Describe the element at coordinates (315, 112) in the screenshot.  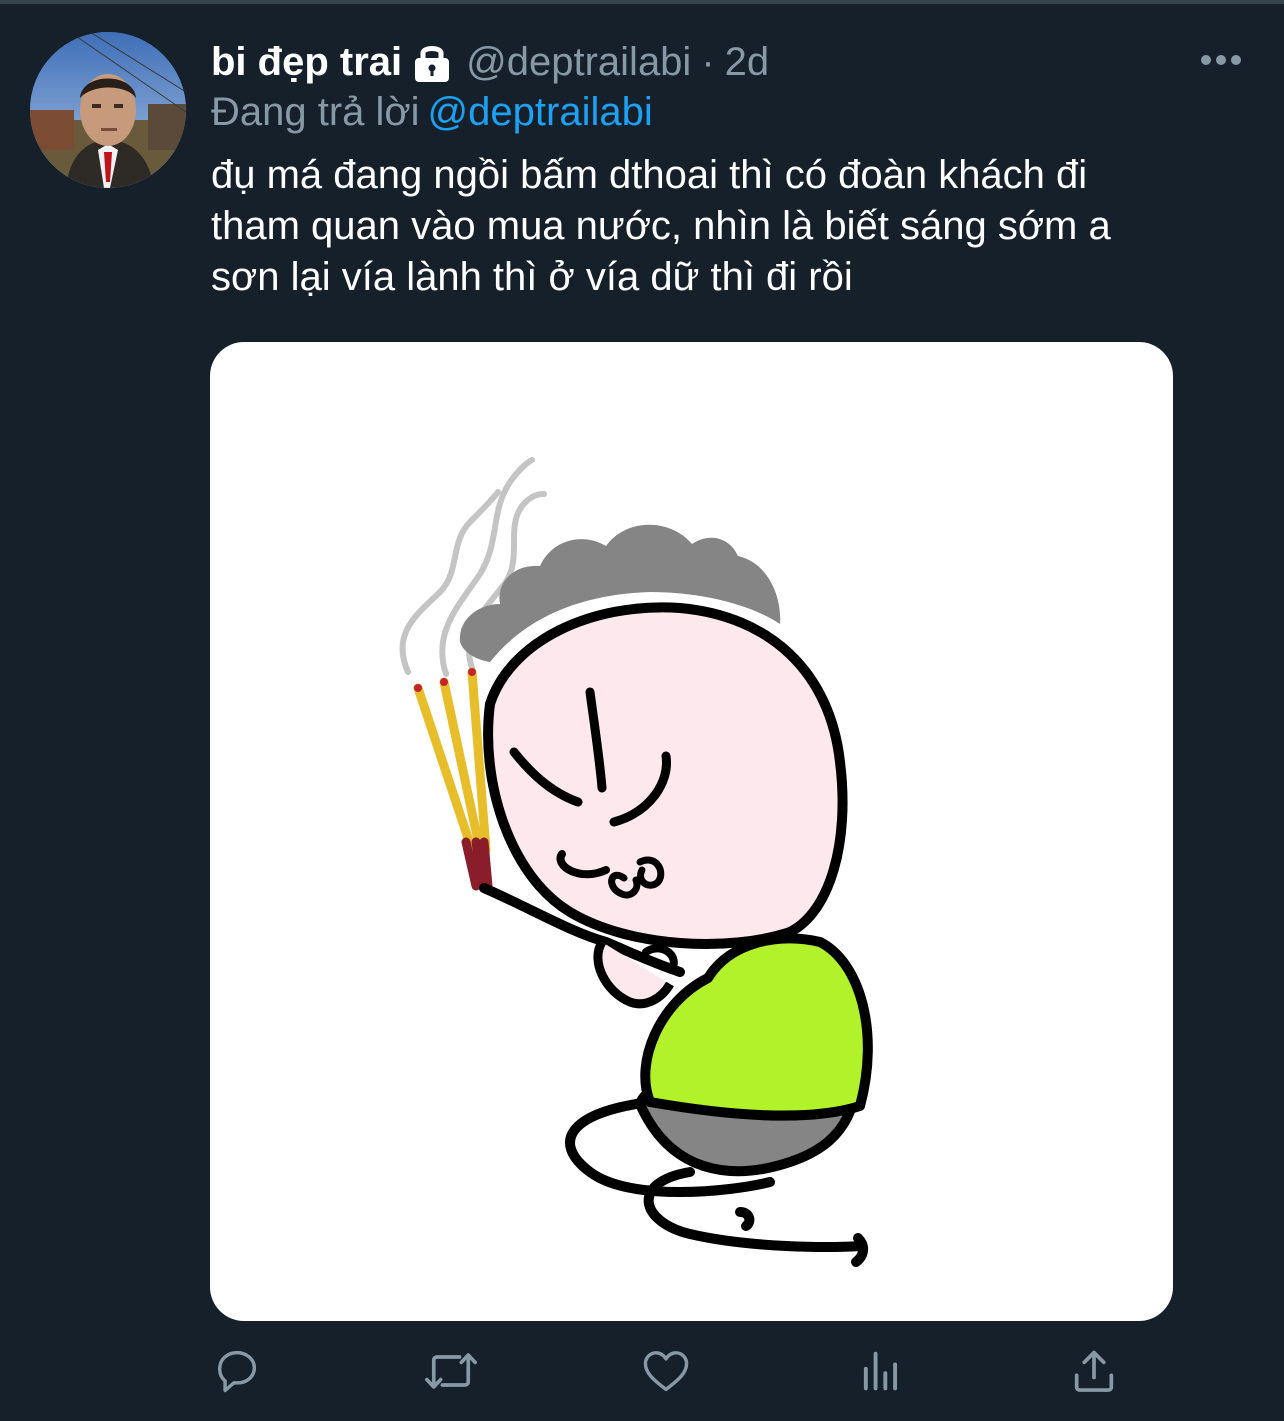
I see `reply-prefix: Đang trả lời` at that location.